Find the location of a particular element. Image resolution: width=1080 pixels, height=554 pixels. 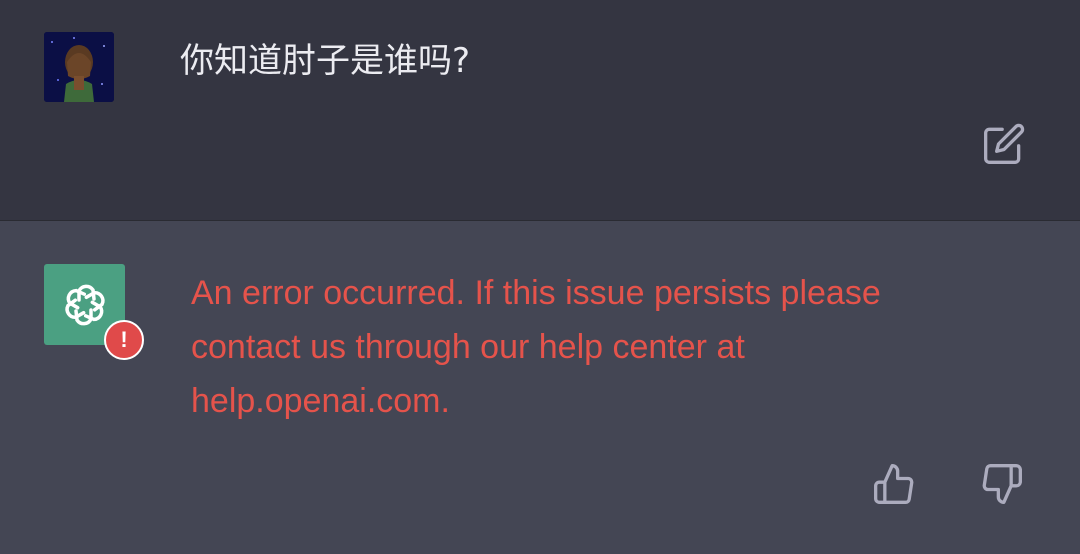

edit-button is located at coordinates (1004, 144).